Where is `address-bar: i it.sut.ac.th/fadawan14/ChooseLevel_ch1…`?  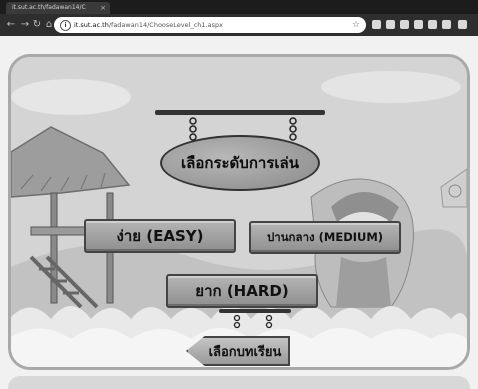
address-bar: i it.sut.ac.th/fadawan14/ChooseLevel_ch1… is located at coordinates (210, 25).